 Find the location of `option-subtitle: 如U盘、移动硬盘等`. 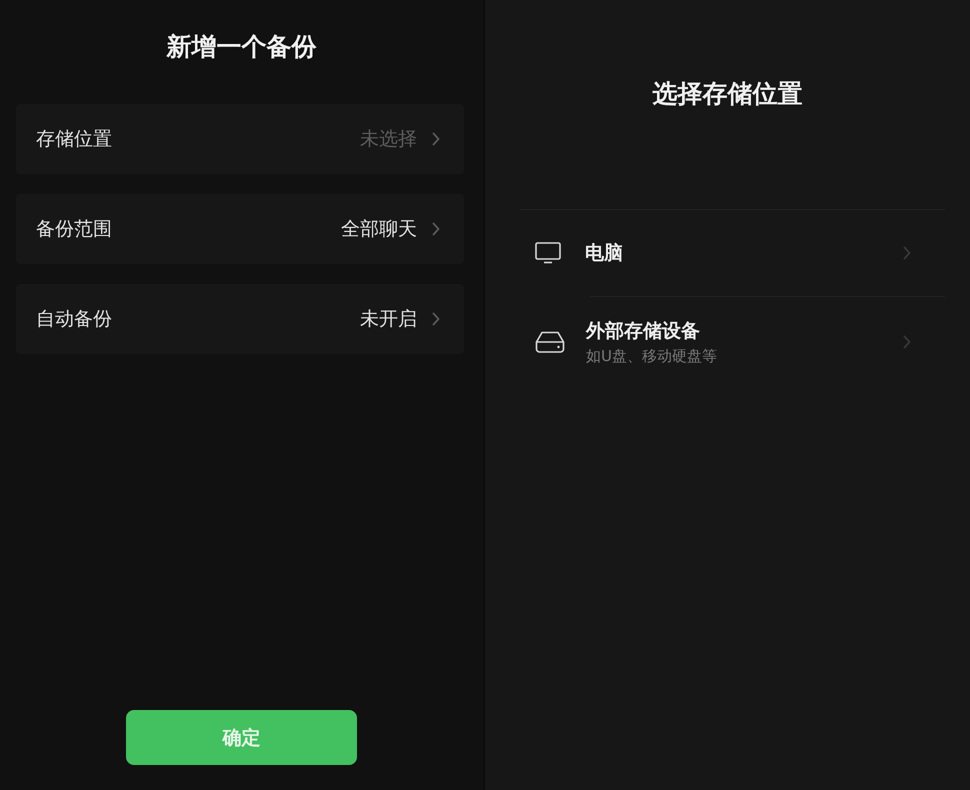

option-subtitle: 如U盘、移动硬盘等 is located at coordinates (651, 356).